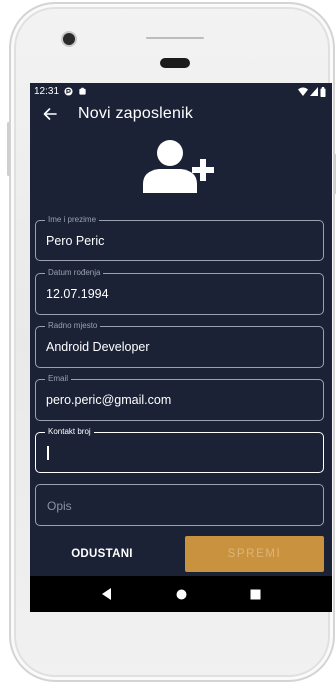 This screenshot has width=336, height=684. I want to click on job-title-field: Radno mjesto Android Developer, so click(179, 344).